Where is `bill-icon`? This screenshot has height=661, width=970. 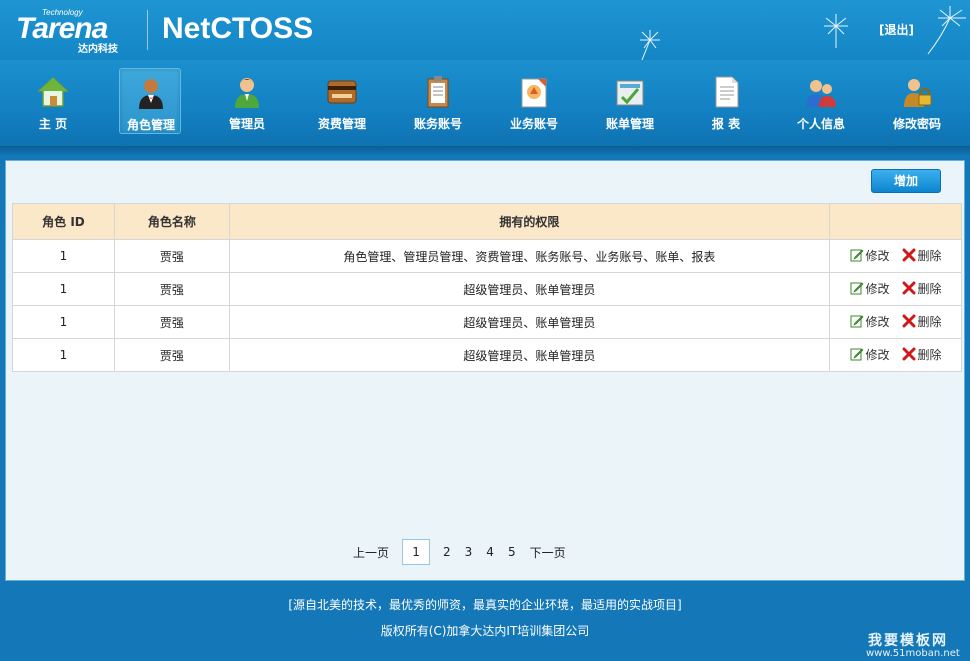 bill-icon is located at coordinates (630, 93).